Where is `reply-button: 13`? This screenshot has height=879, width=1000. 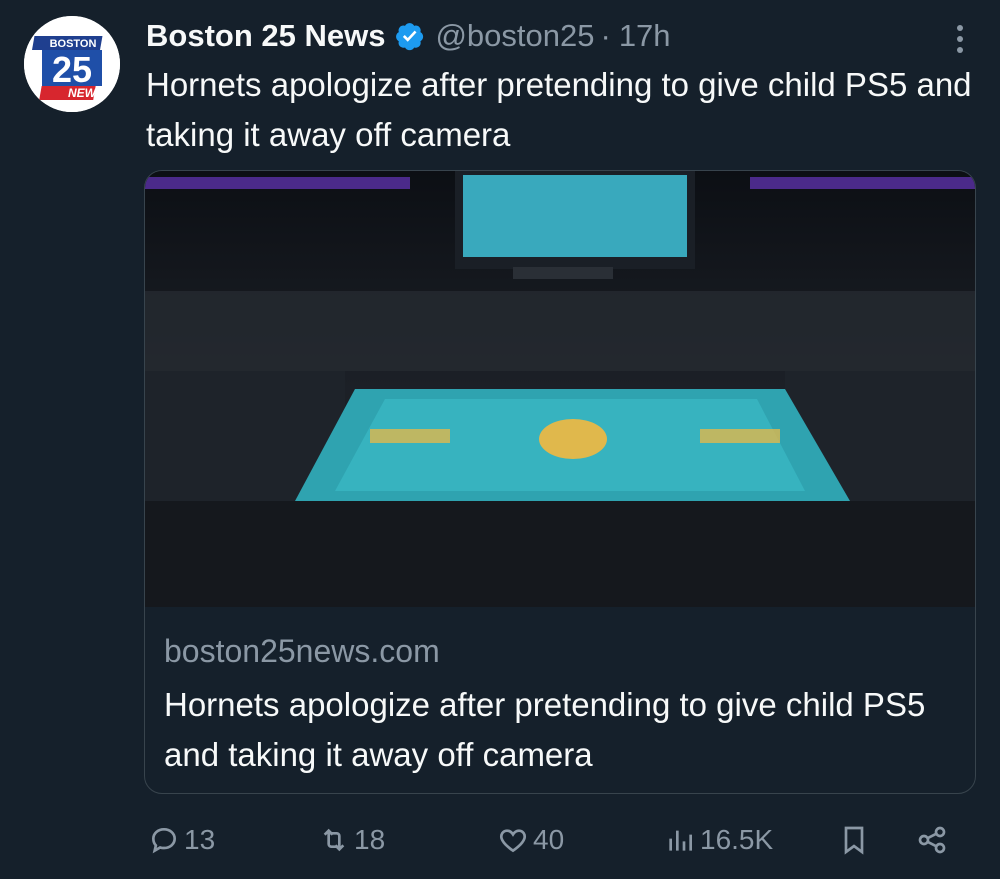
reply-button: 13 is located at coordinates (181, 840).